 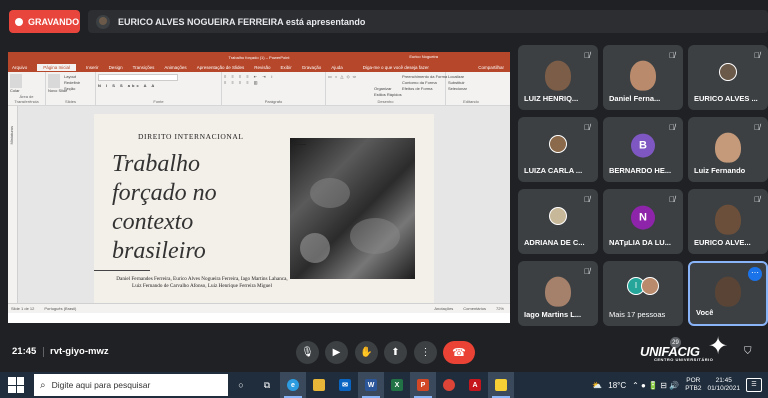 I want to click on brand-subtitle: CENTRO UNIVERSITÁRIO, so click(x=684, y=359).